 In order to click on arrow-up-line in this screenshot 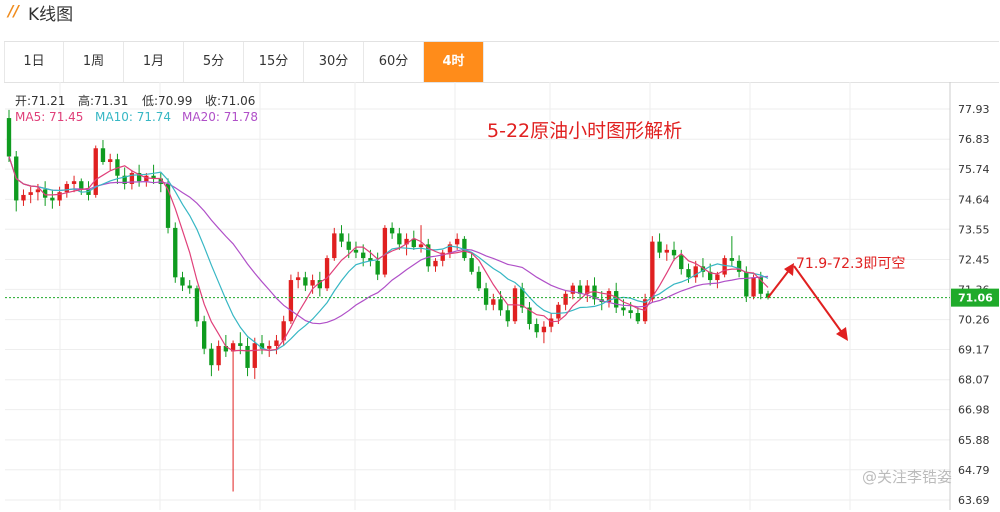, I will do `click(779, 283)`.